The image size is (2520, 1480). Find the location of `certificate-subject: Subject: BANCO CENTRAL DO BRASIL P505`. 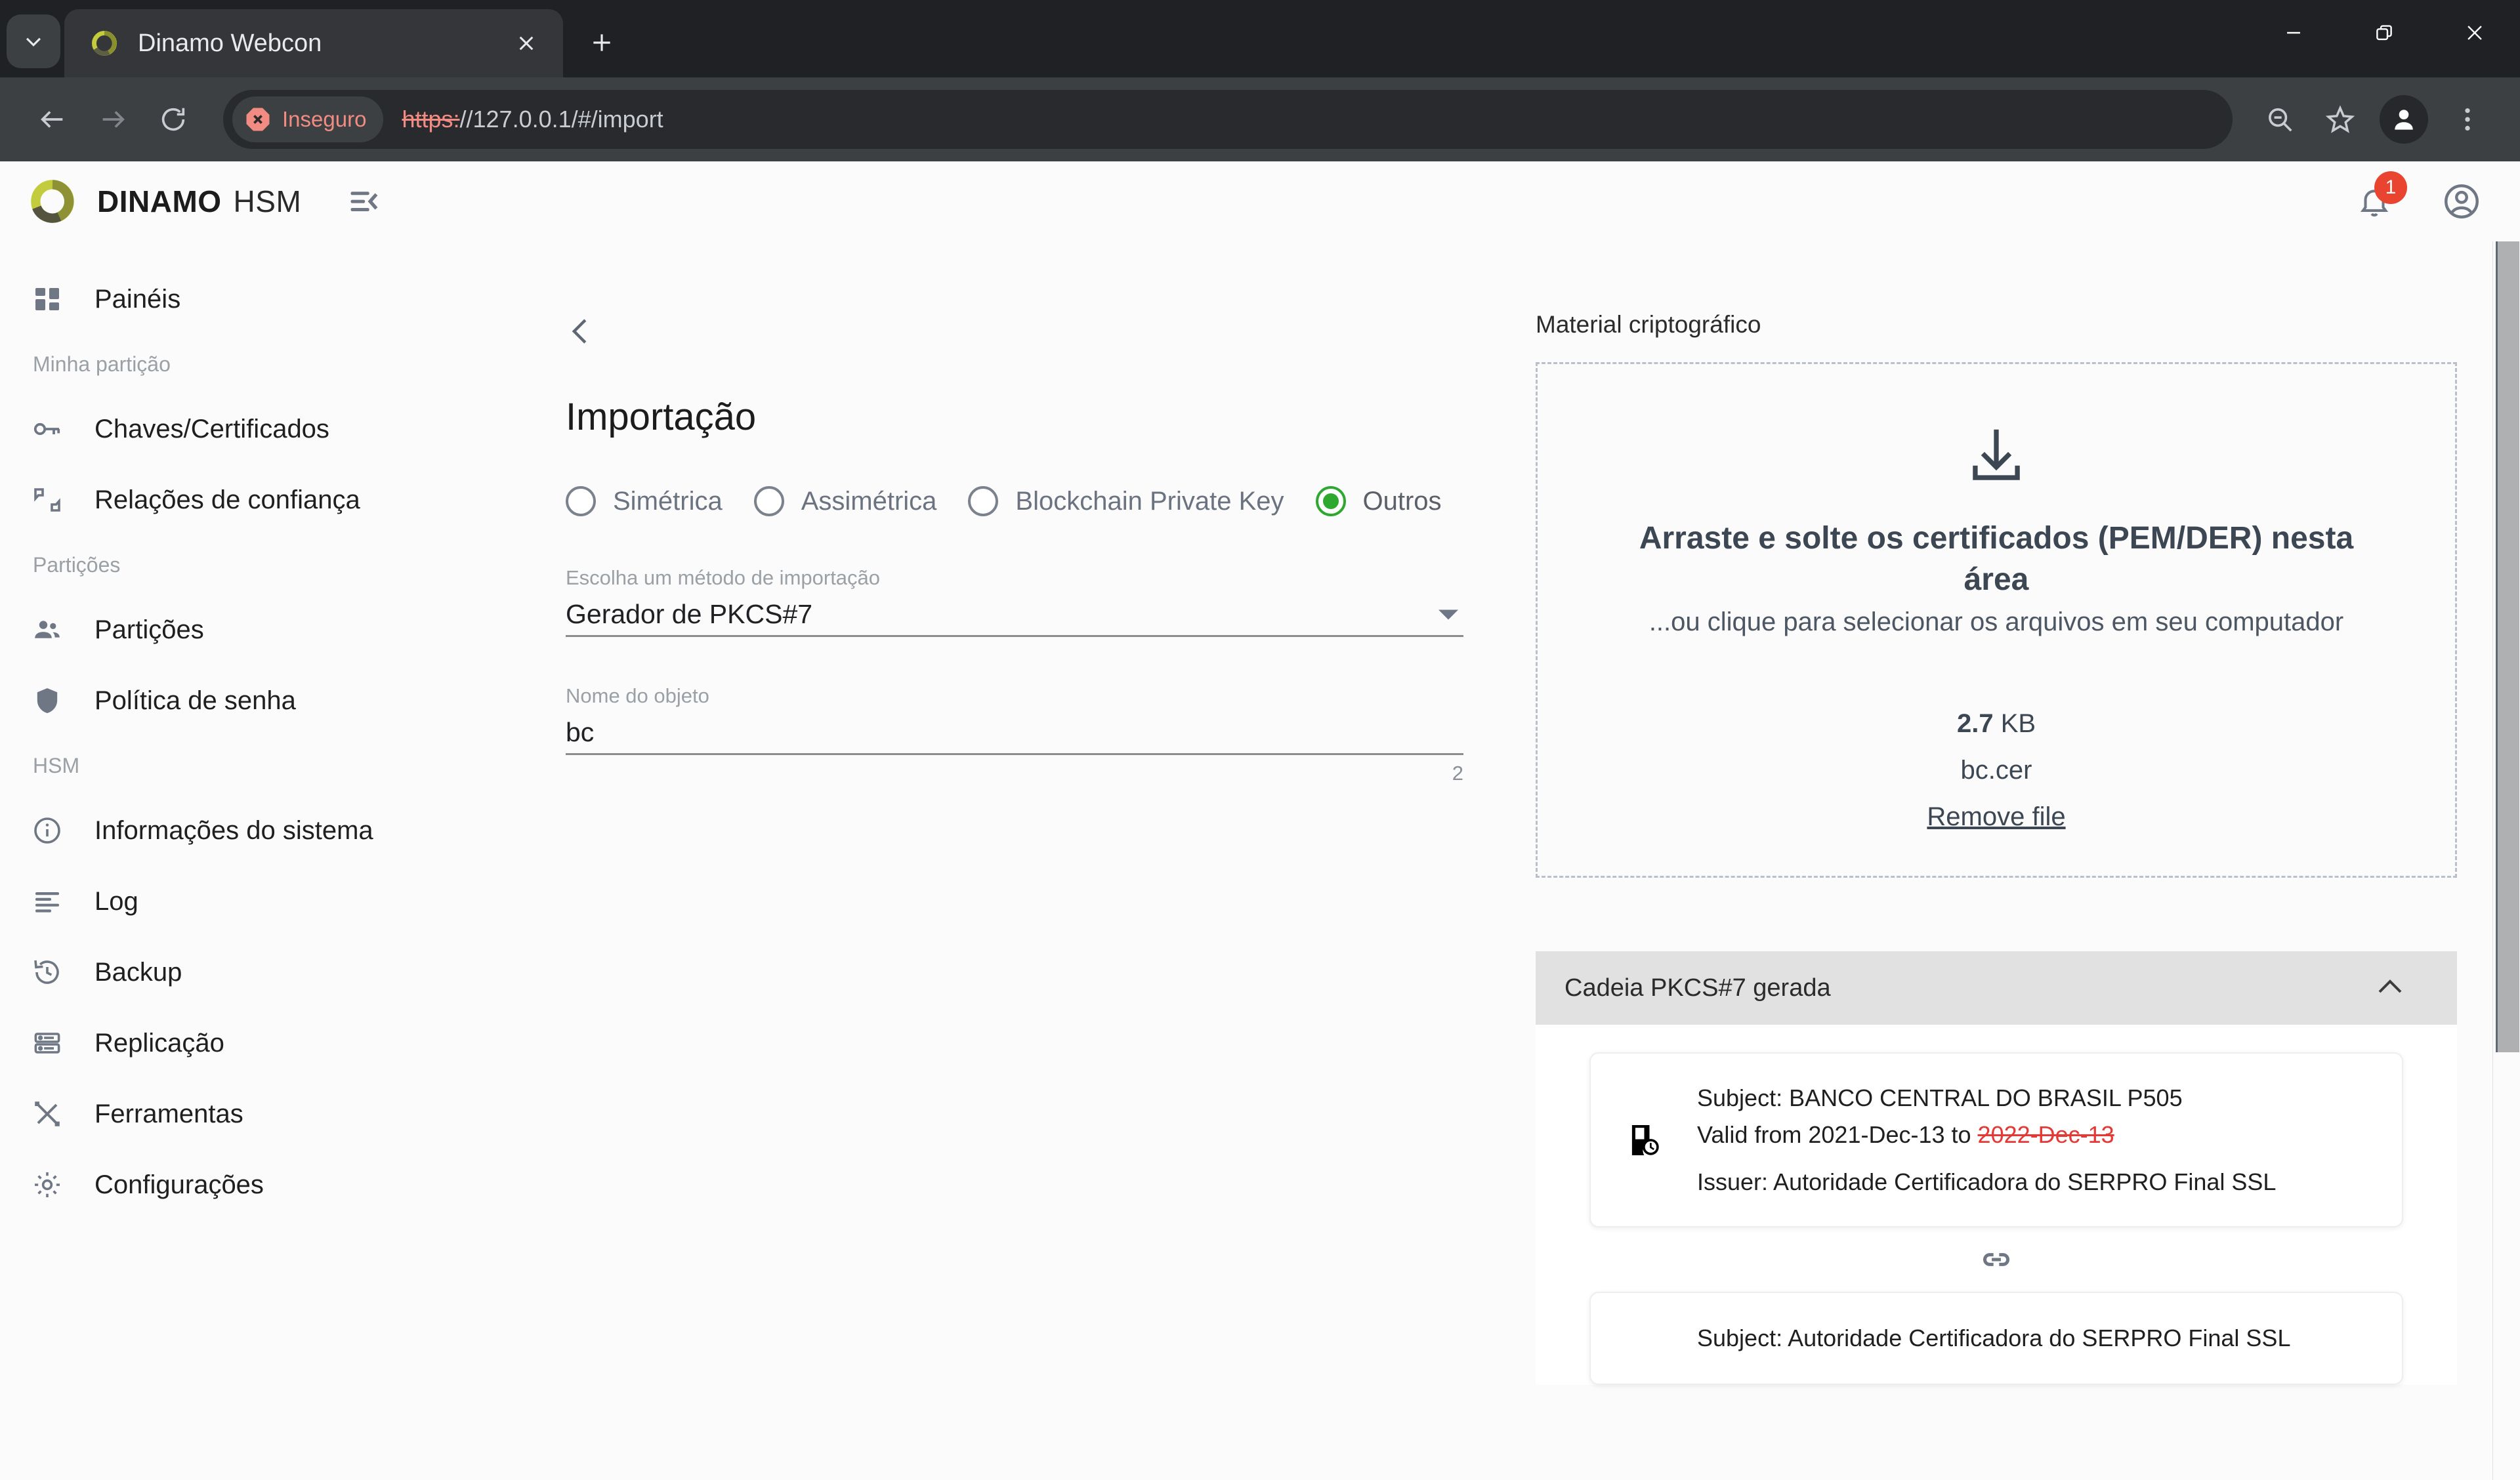

certificate-subject: Subject: BANCO CENTRAL DO BRASIL P505 is located at coordinates (1940, 1097).